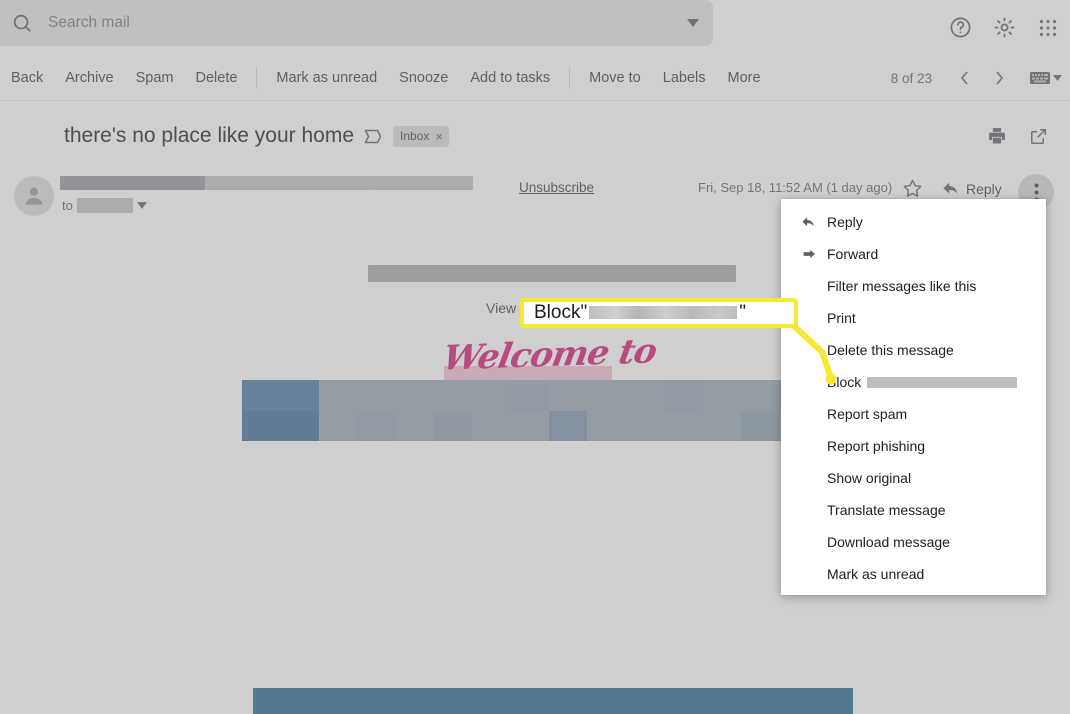 This screenshot has height=714, width=1070. Describe the element at coordinates (888, 542) in the screenshot. I see `menu-item-label: Download message` at that location.